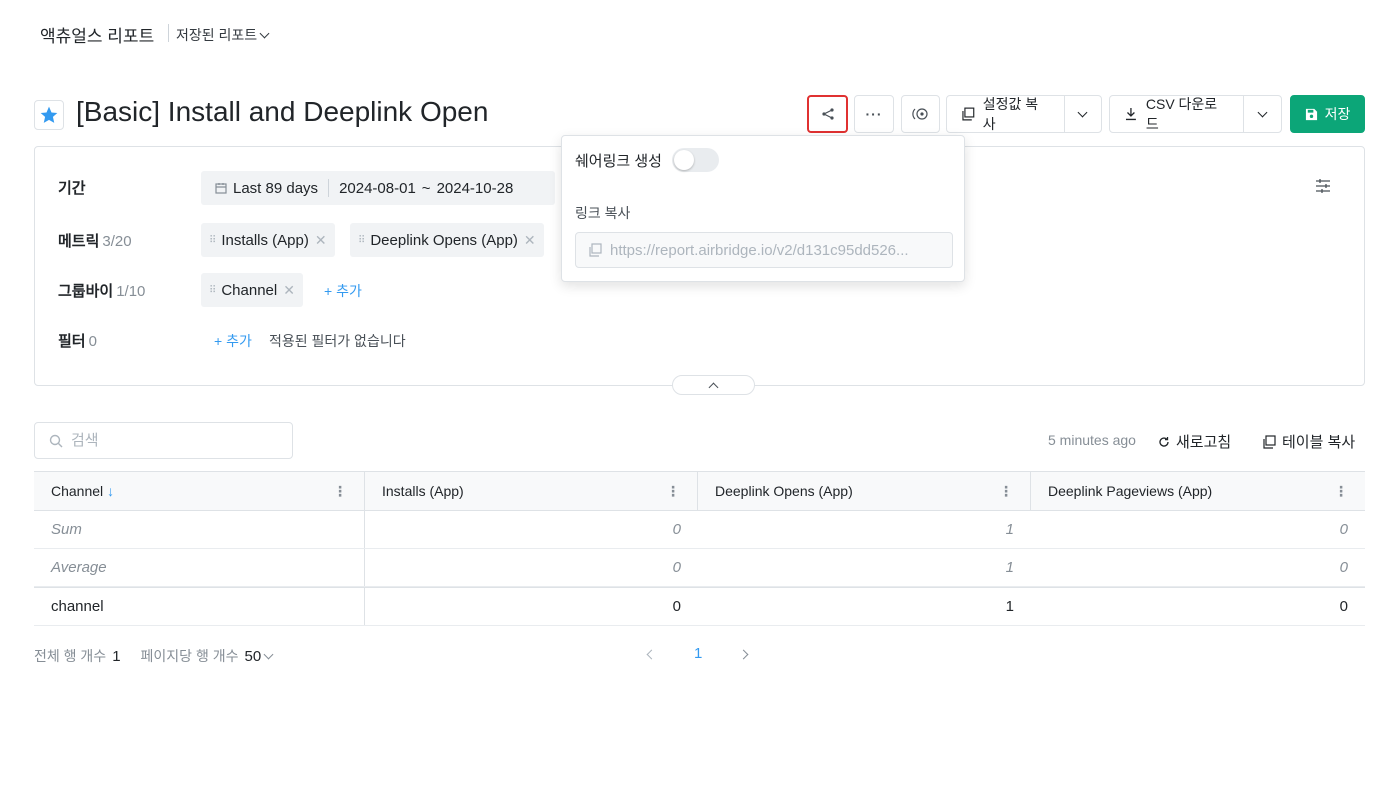 This screenshot has width=1400, height=800. I want to click on next-page-button, so click(743, 653).